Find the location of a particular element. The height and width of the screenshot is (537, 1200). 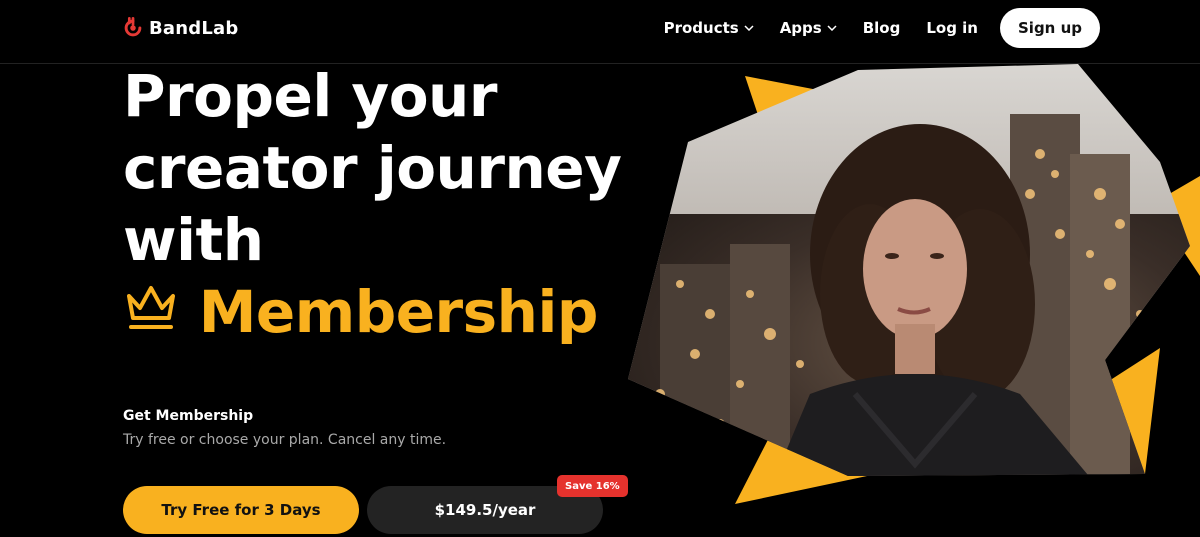

signup-button: Sign up is located at coordinates (1050, 28).